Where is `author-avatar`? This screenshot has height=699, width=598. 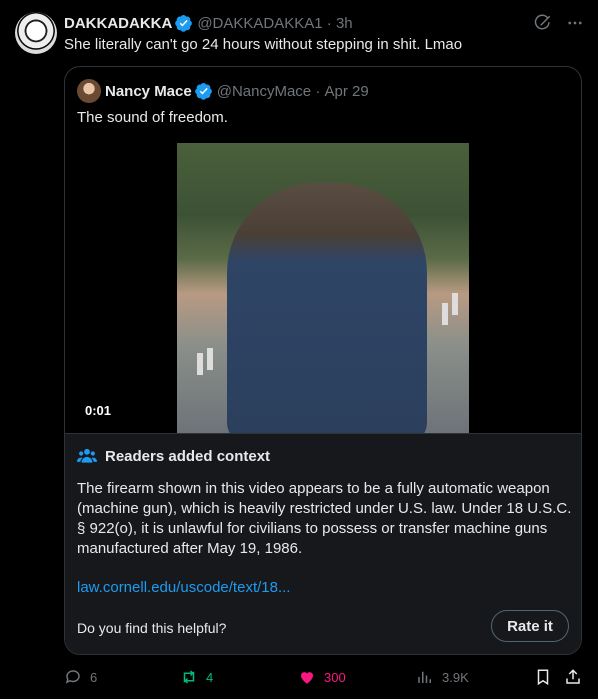 author-avatar is located at coordinates (36, 33).